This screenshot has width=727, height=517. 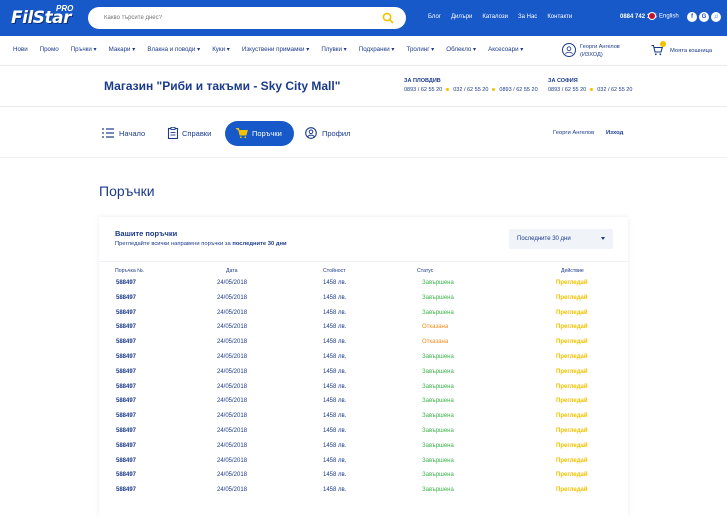 What do you see at coordinates (559, 17) in the screenshot?
I see `link-contacts: Контакти` at bounding box center [559, 17].